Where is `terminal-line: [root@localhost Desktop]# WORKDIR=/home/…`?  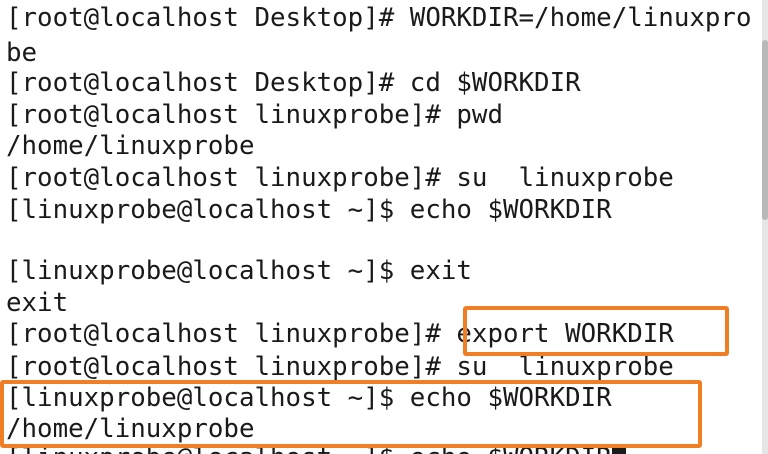 terminal-line: [root@localhost Desktop]# WORKDIR=/home/… is located at coordinates (379, 18).